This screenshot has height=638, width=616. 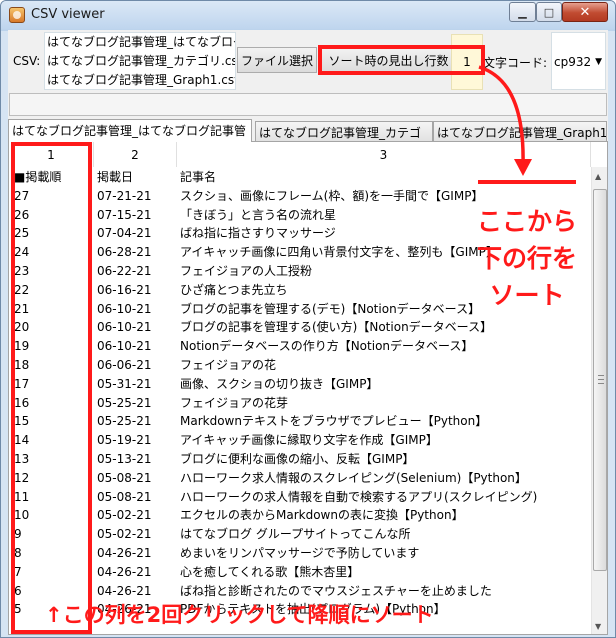 I want to click on table-cell: フェイジョアの花, so click(x=228, y=365).